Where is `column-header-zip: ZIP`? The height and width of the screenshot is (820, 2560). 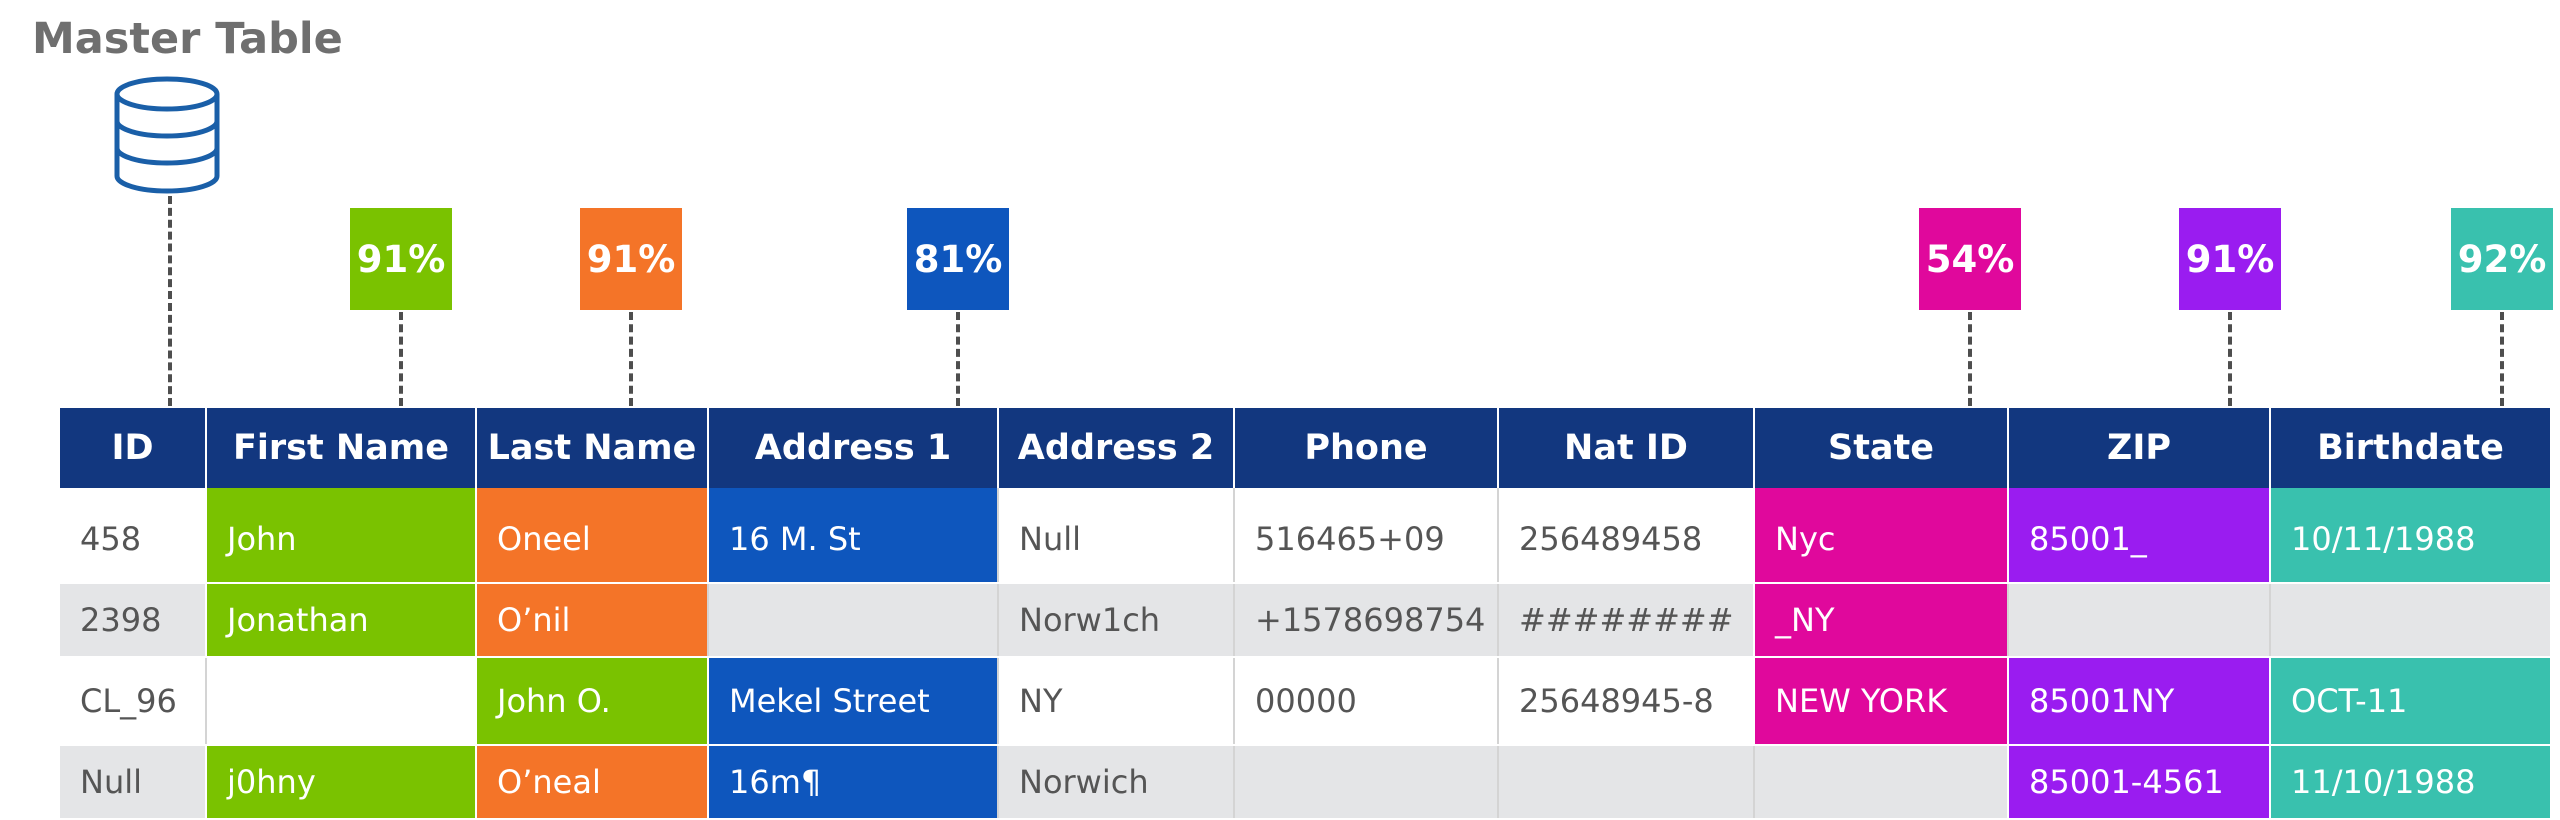
column-header-zip: ZIP is located at coordinates (2138, 448).